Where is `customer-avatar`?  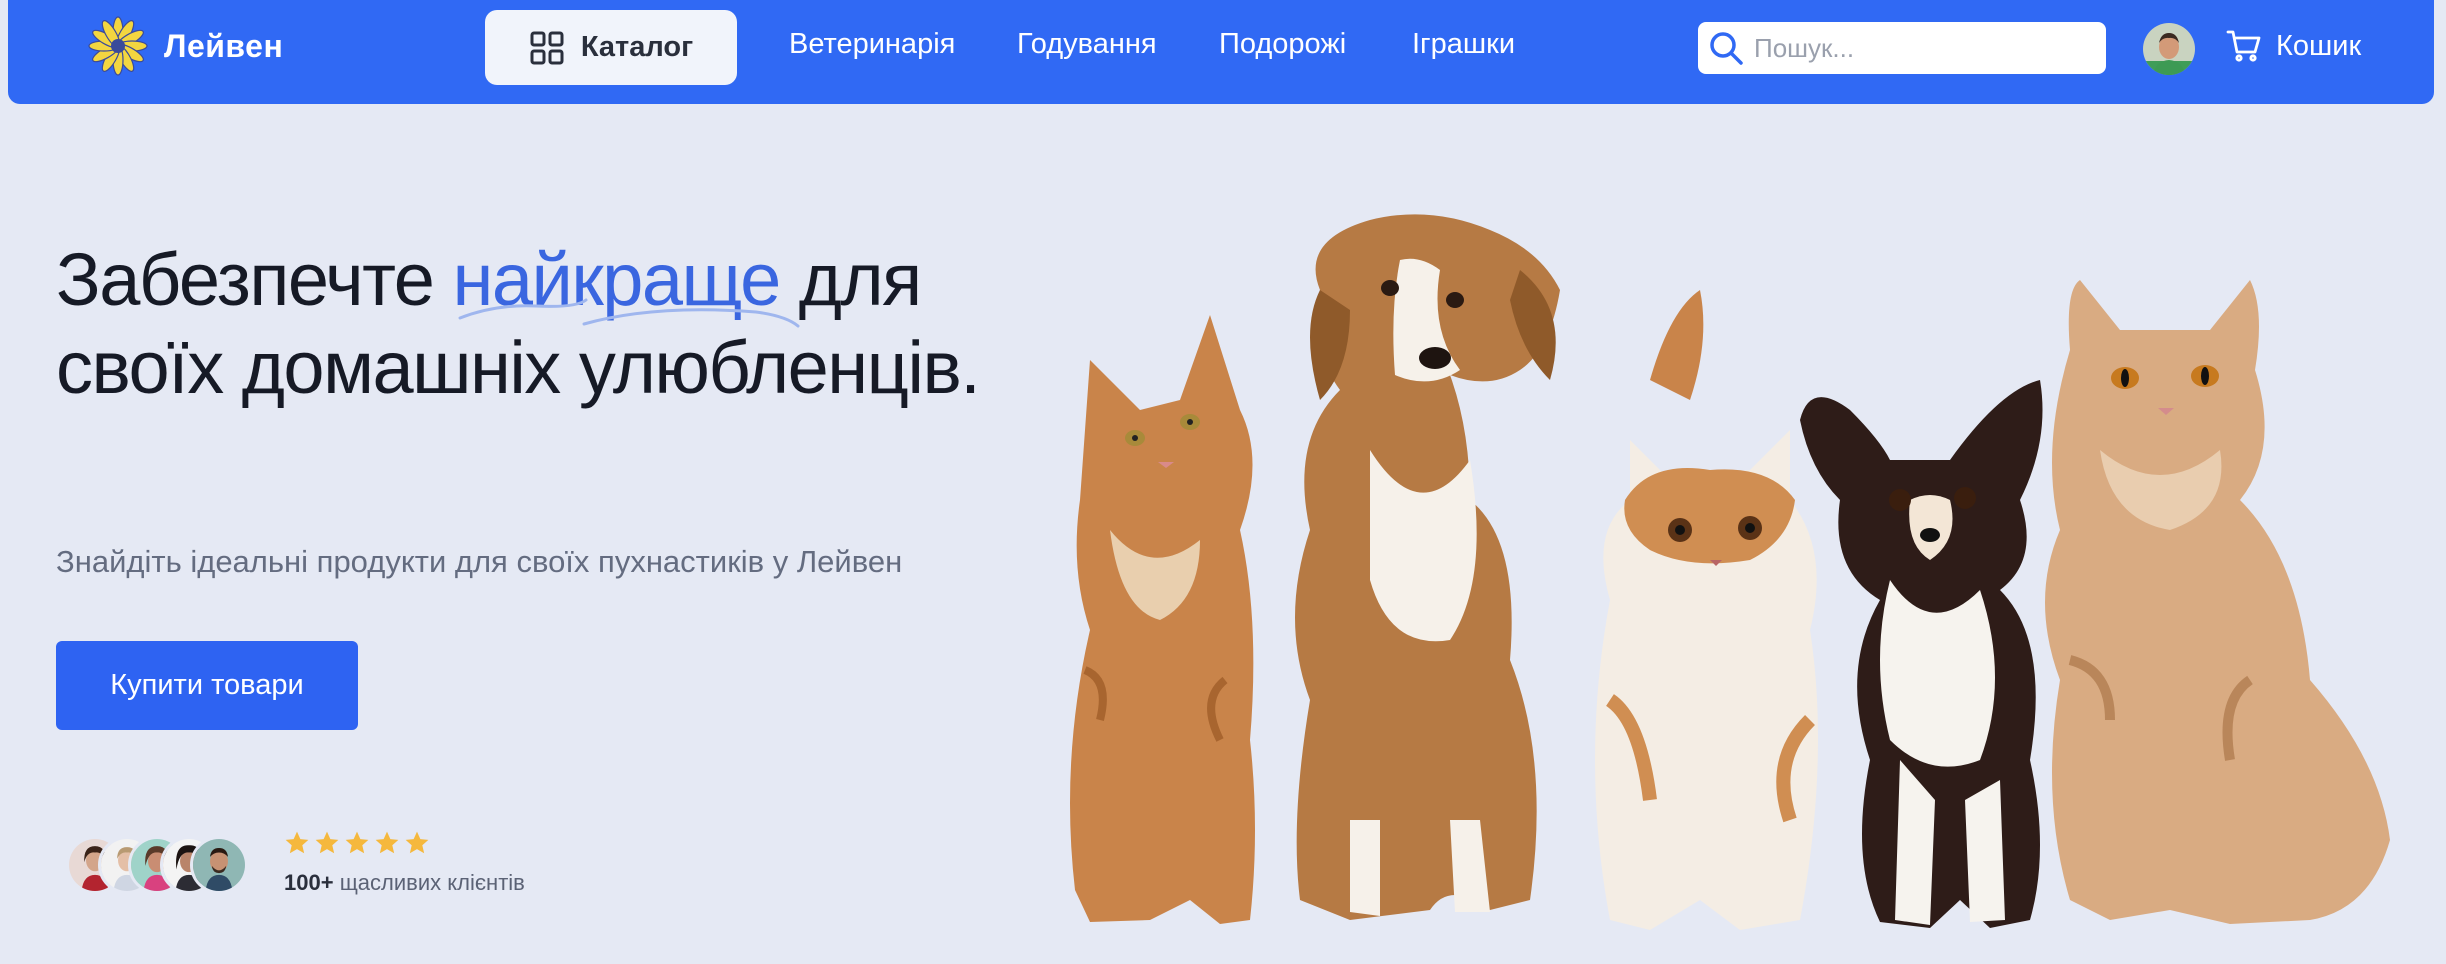
customer-avatar is located at coordinates (219, 865).